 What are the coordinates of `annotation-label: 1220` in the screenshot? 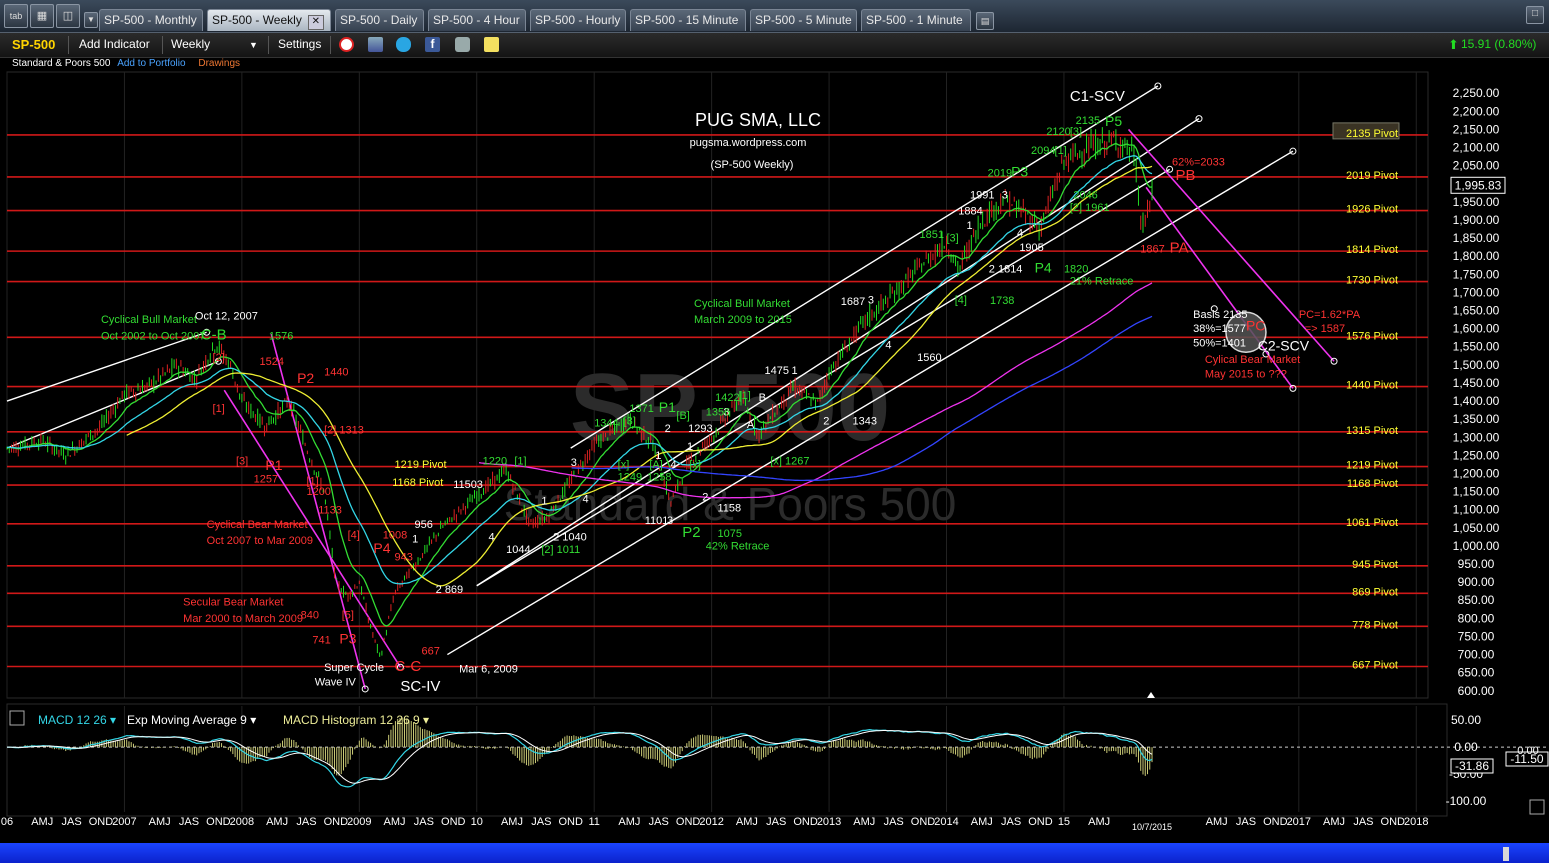 It's located at (495, 461).